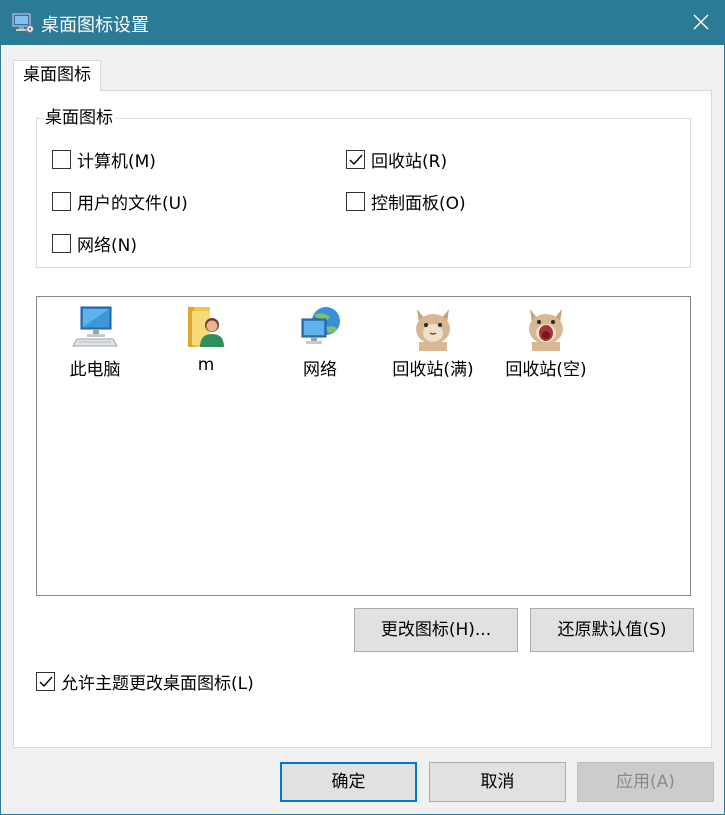 The width and height of the screenshot is (725, 815). I want to click on network-icon, so click(320, 327).